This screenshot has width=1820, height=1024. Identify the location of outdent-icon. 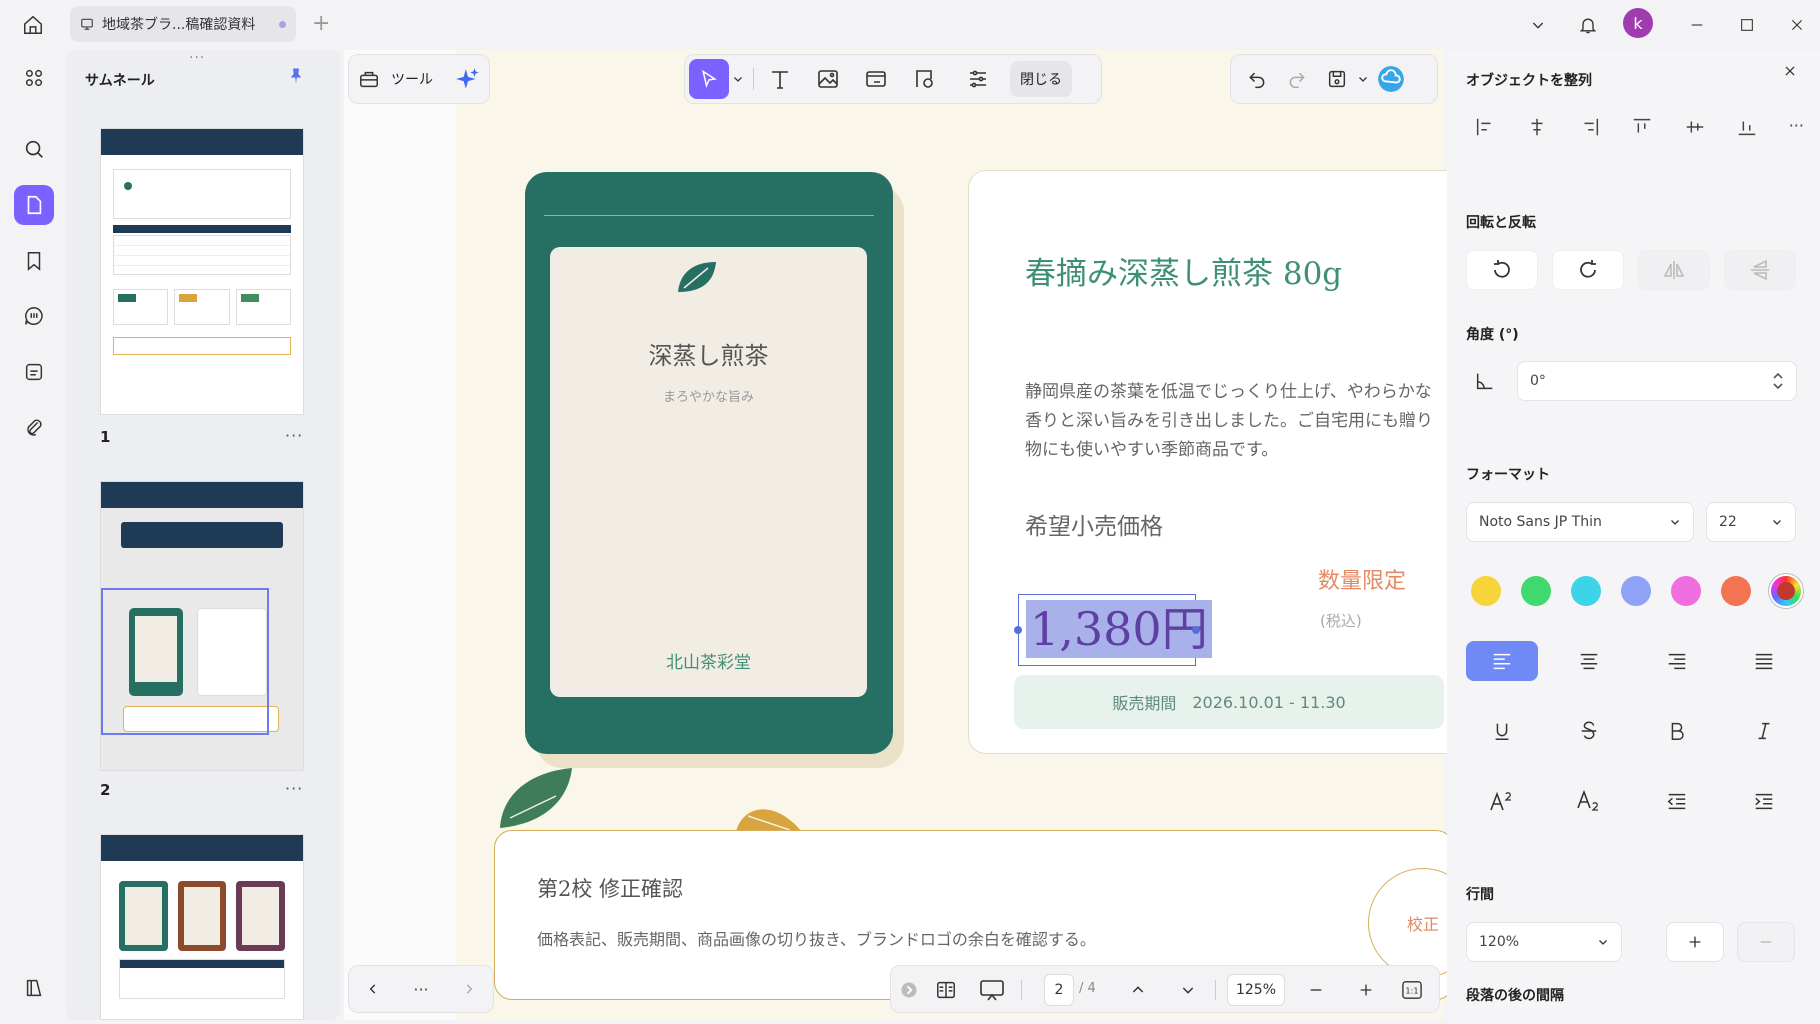
(1677, 801).